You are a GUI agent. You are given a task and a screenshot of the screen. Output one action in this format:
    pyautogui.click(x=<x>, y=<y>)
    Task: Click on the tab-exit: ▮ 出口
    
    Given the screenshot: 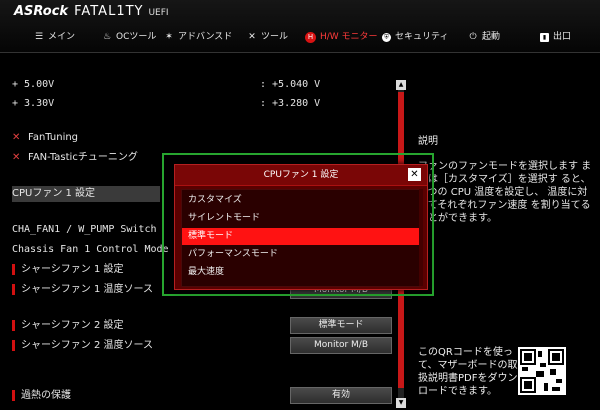 What is the action you would take?
    pyautogui.click(x=555, y=37)
    